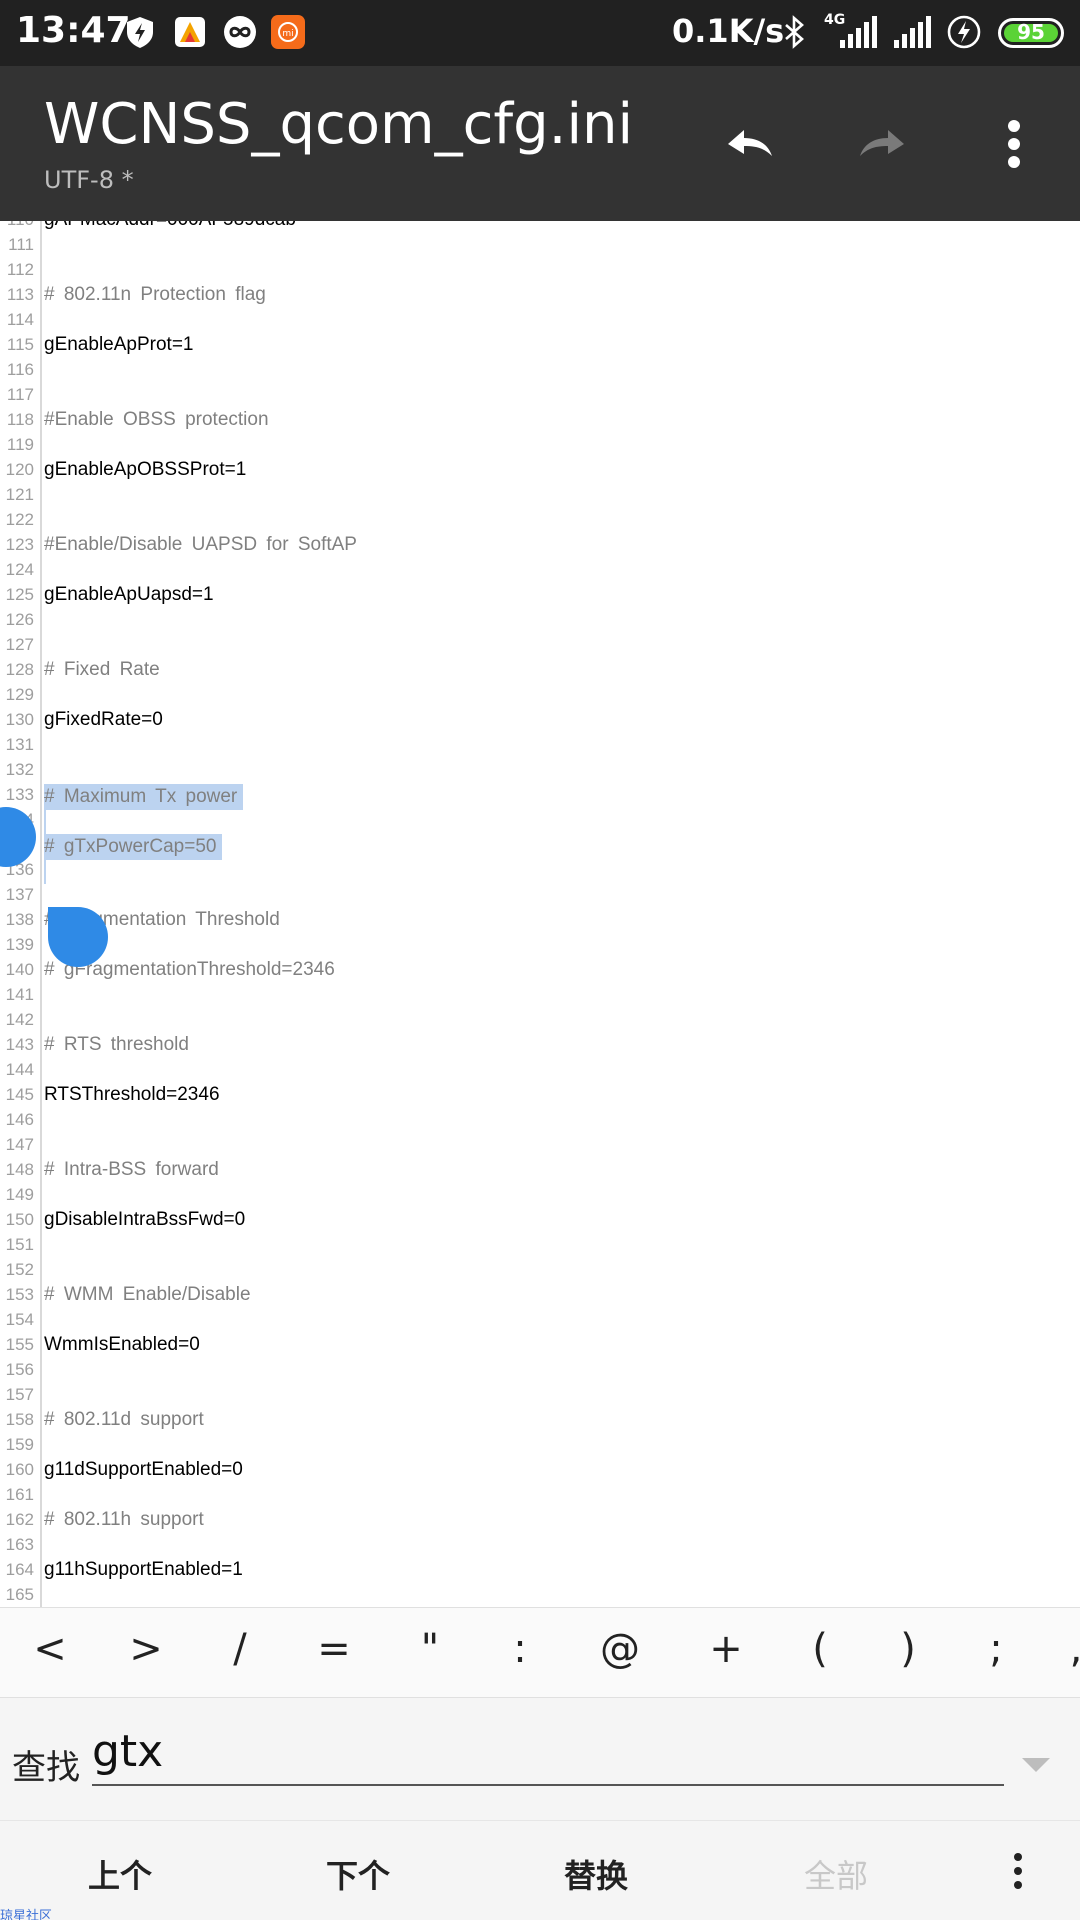 The height and width of the screenshot is (1920, 1080). I want to click on symbol-key: ", so click(430, 1649).